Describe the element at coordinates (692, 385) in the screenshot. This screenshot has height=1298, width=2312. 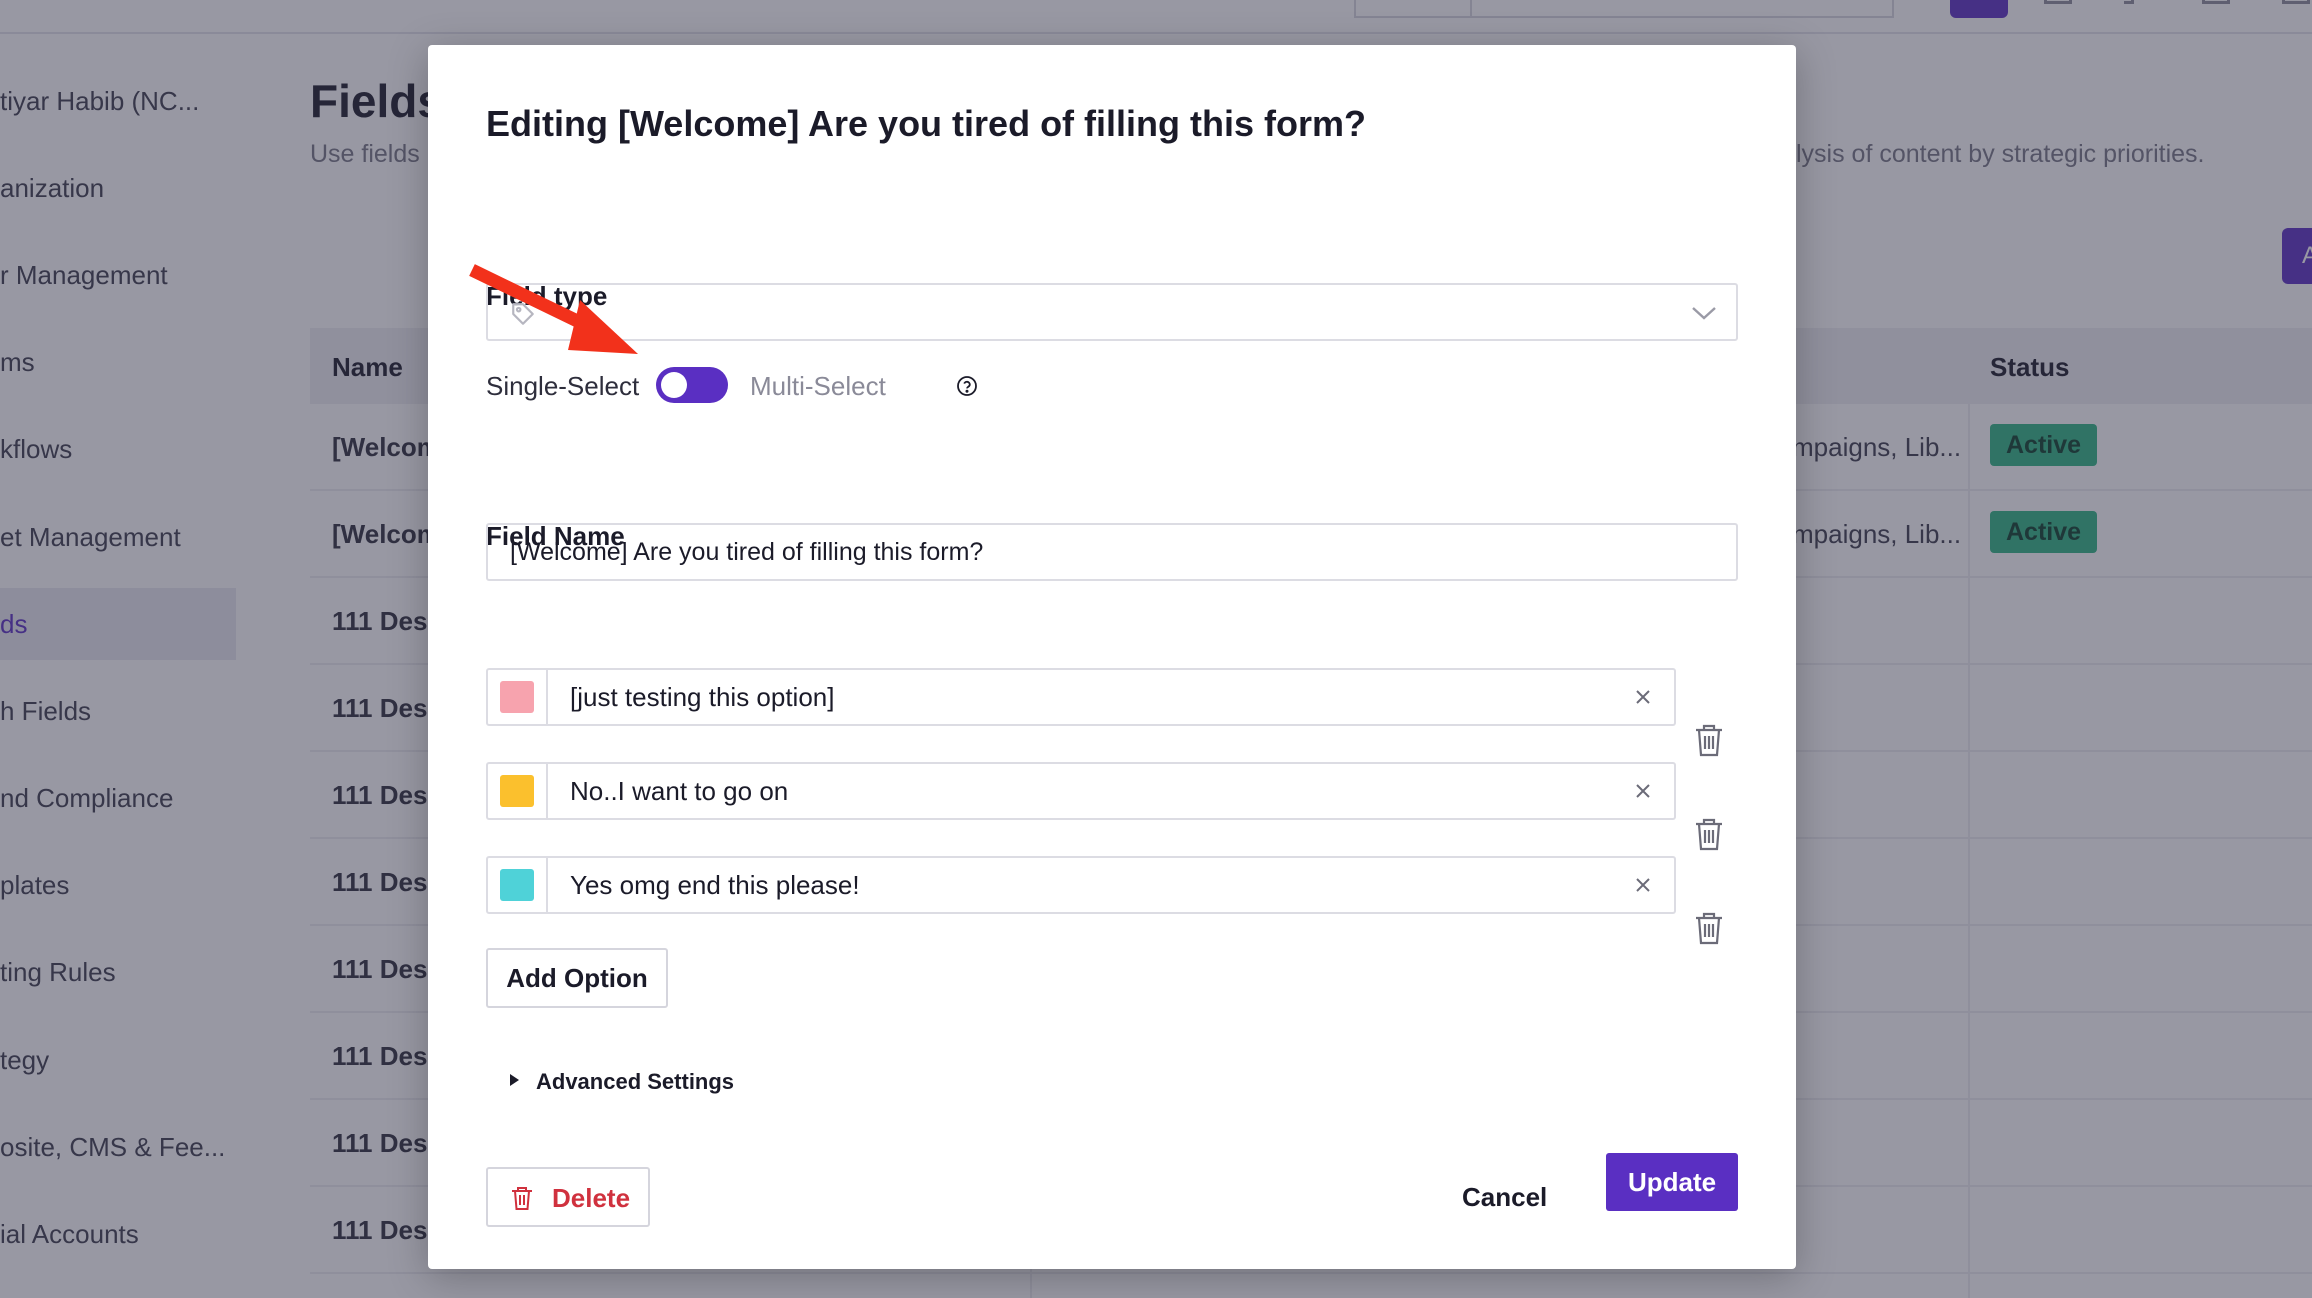
I see `select-mode-switch` at that location.